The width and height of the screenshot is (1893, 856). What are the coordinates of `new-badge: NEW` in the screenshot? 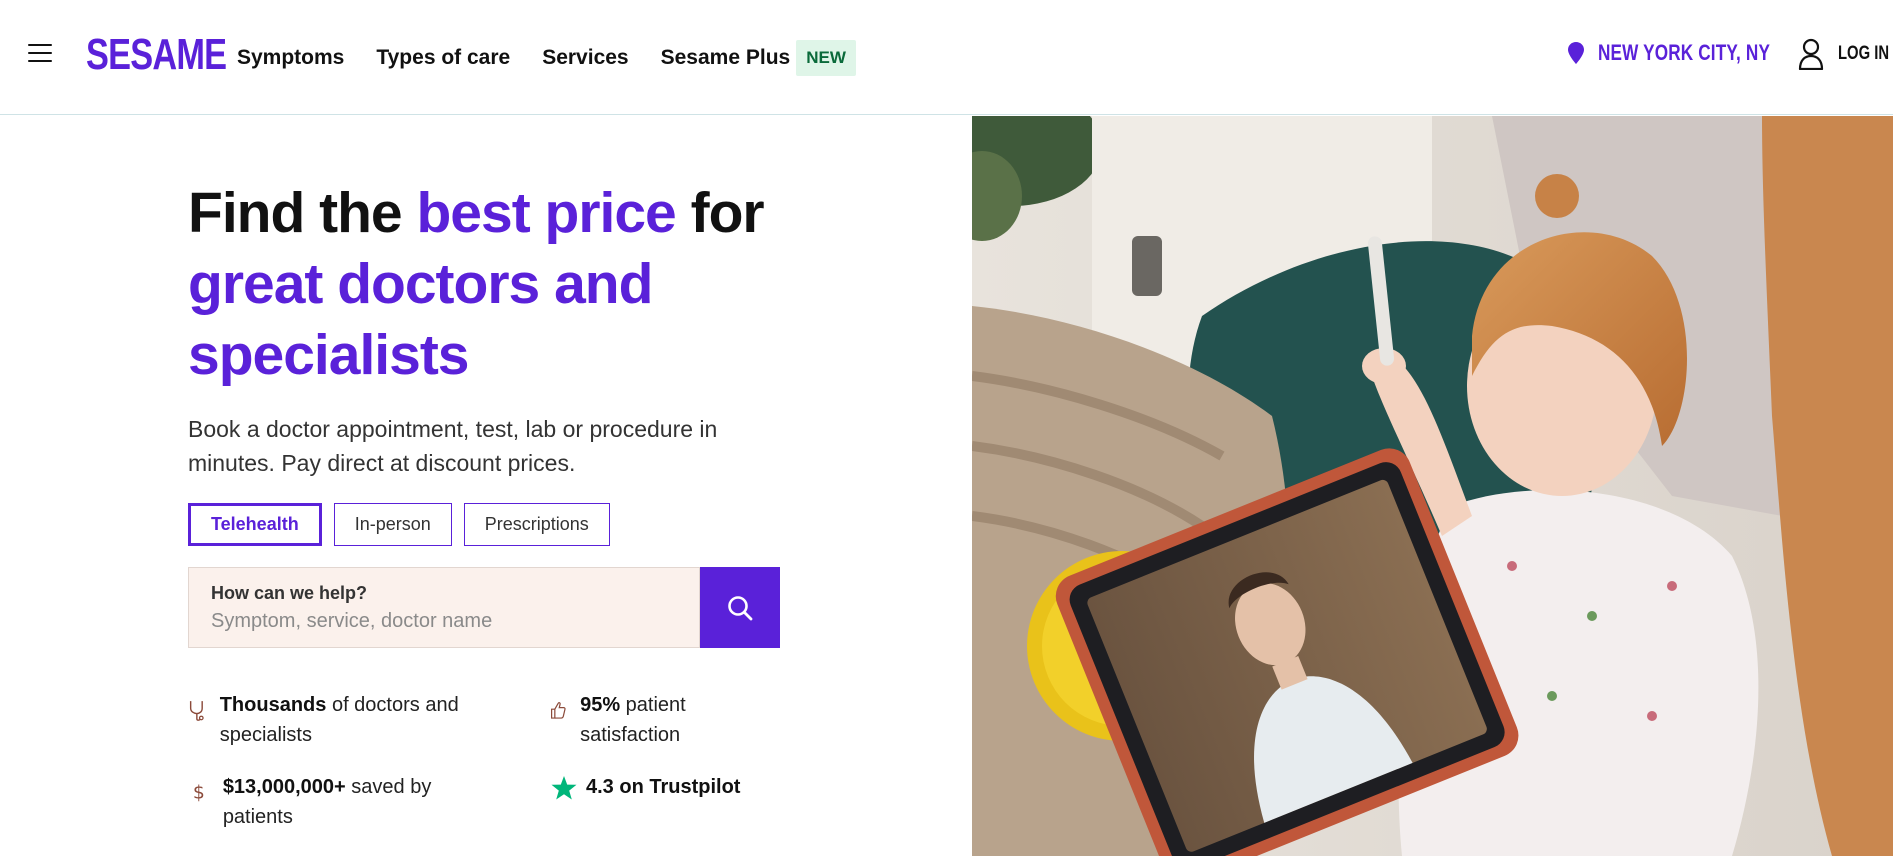 It's located at (826, 58).